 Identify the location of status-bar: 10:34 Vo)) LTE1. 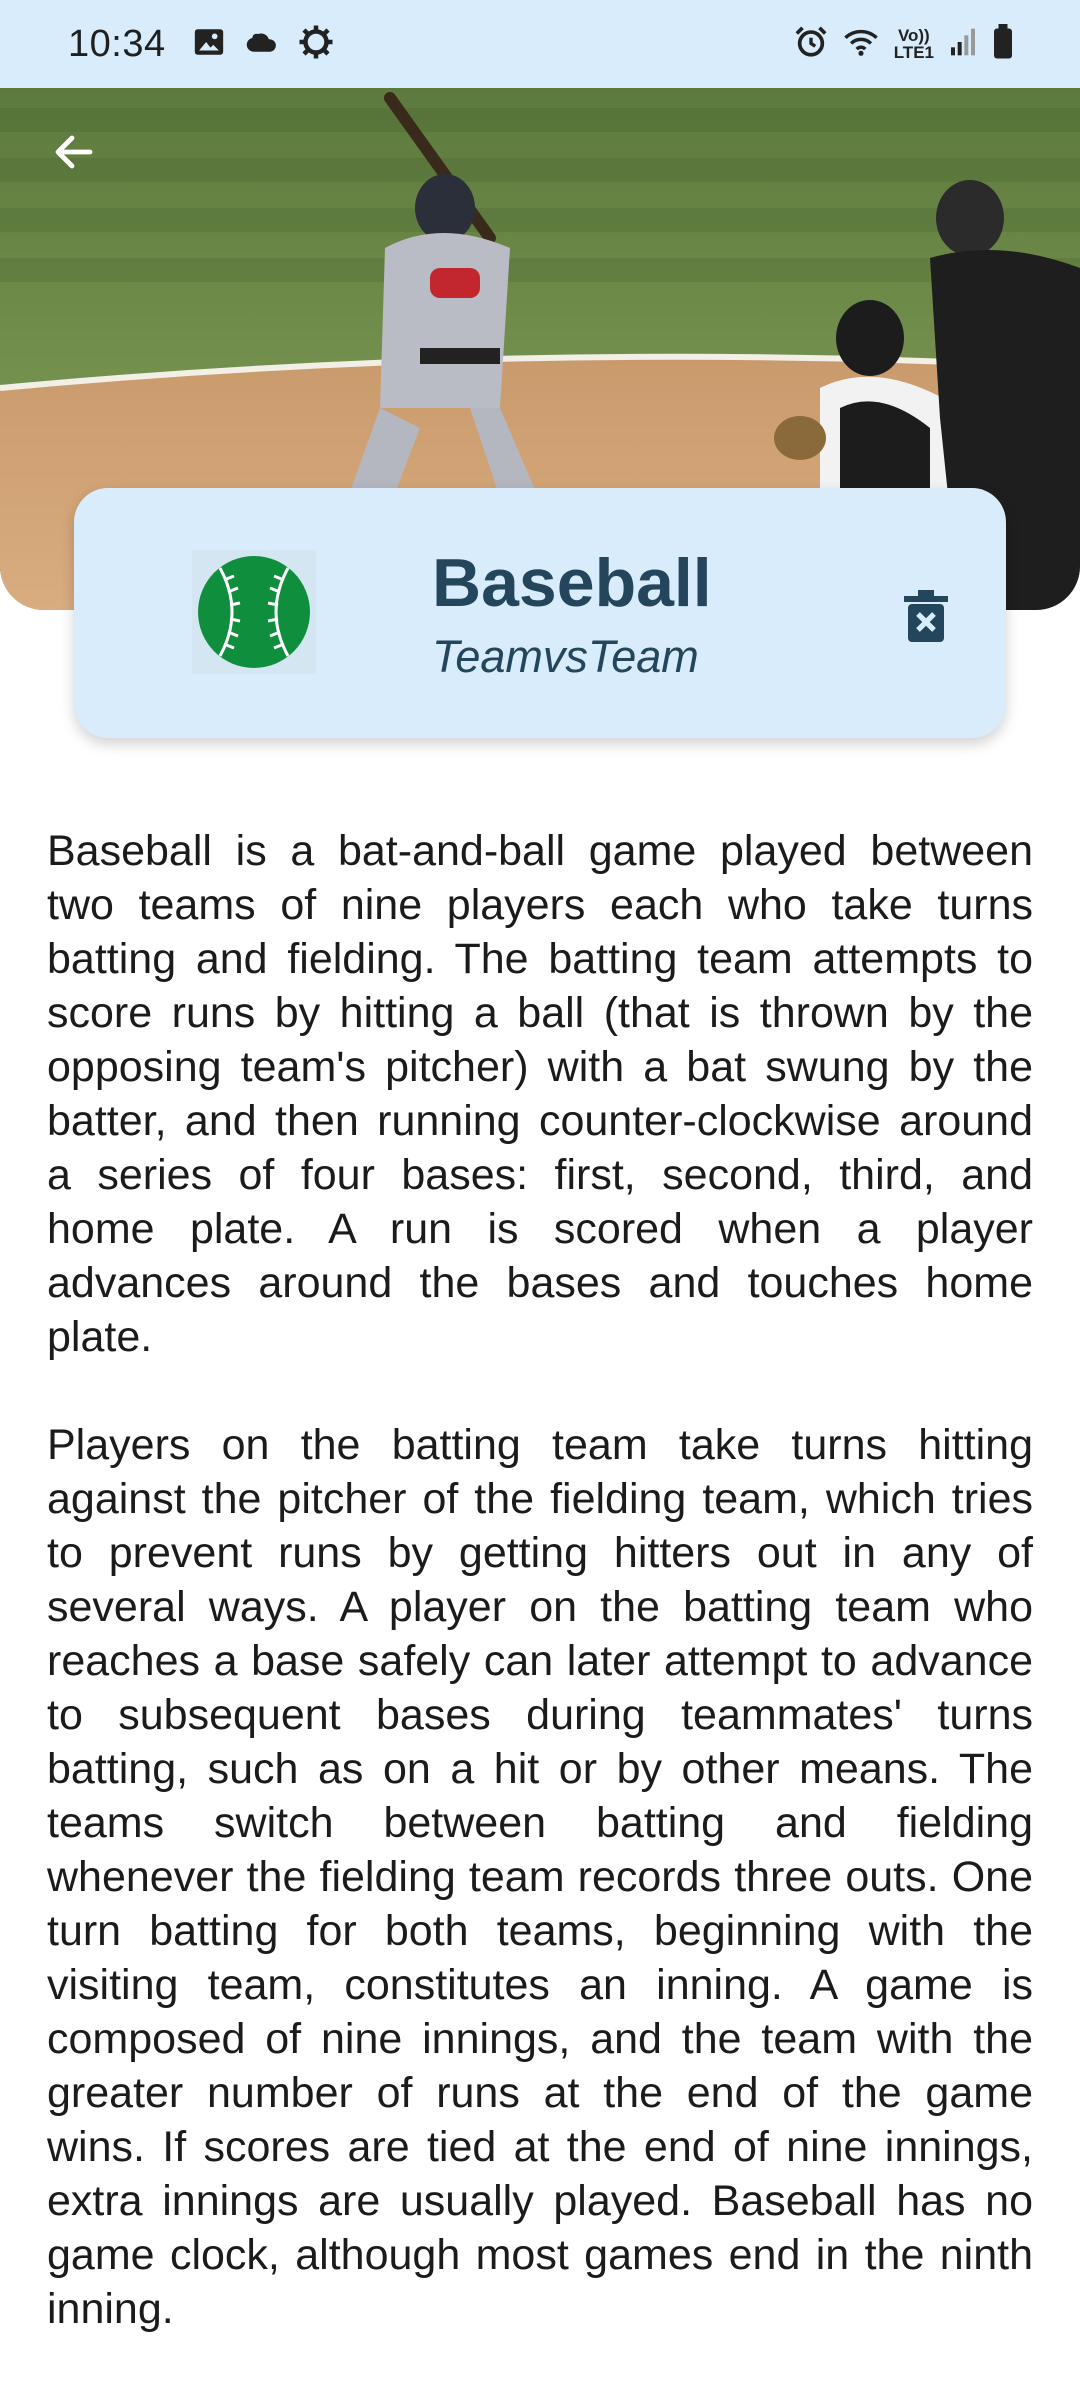
(540, 44).